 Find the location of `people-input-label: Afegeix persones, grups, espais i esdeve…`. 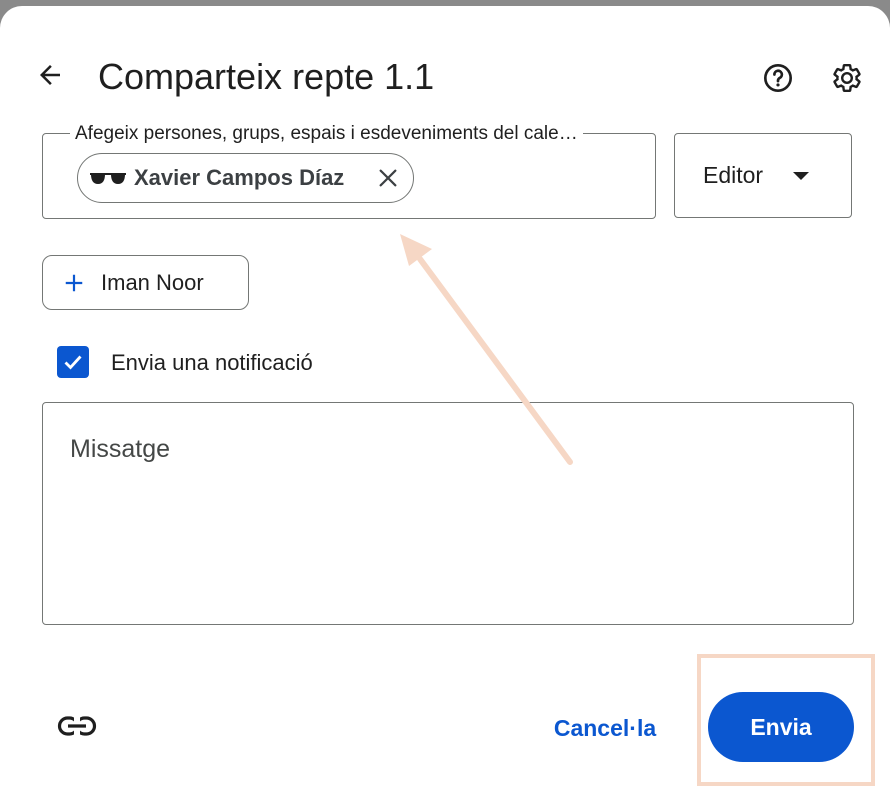

people-input-label: Afegeix persones, grups, espais i esdeve… is located at coordinates (326, 134).